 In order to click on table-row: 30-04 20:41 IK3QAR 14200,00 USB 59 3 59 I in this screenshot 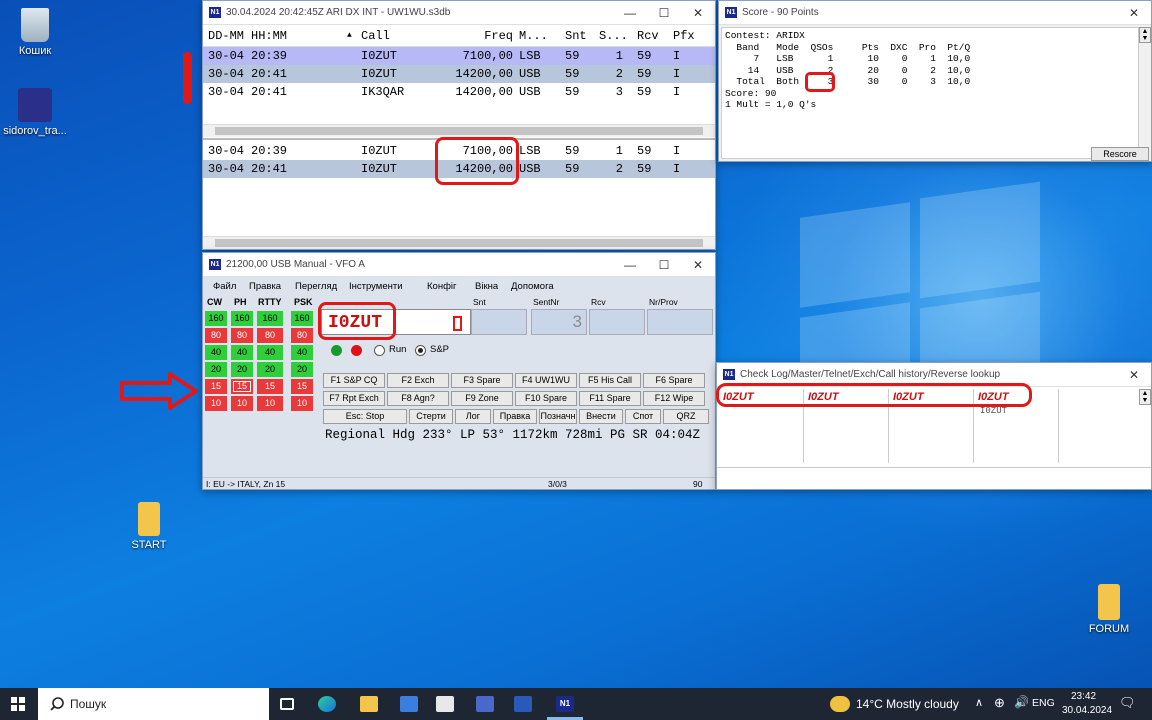, I will do `click(459, 92)`.